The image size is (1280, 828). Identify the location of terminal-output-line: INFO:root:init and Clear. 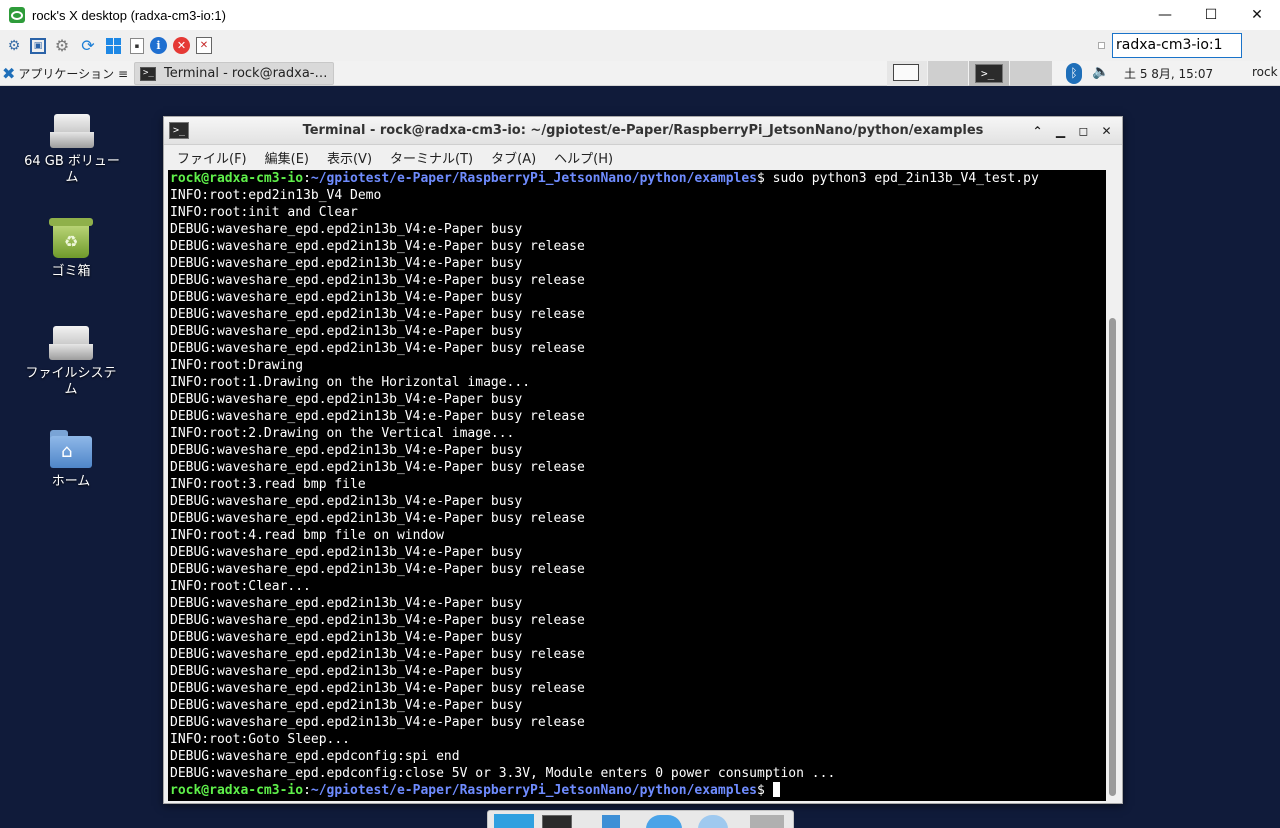
(264, 212).